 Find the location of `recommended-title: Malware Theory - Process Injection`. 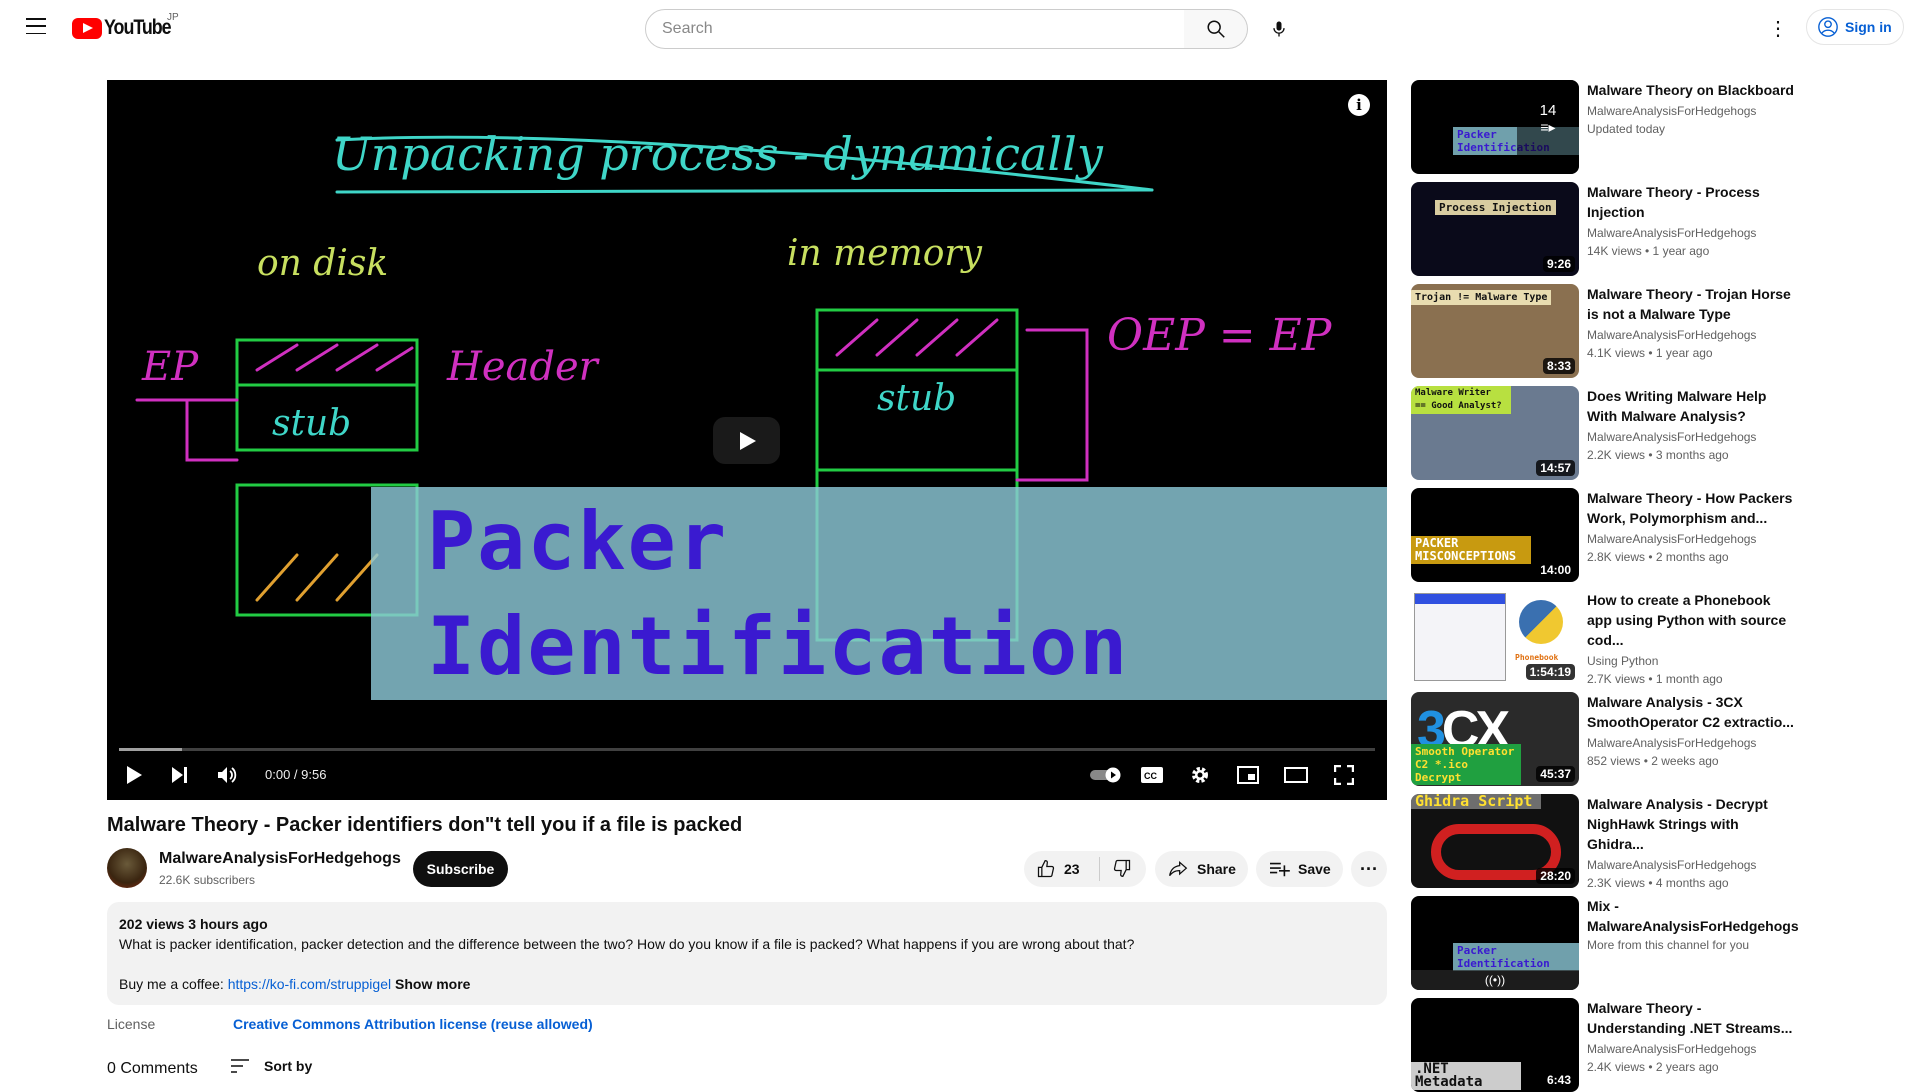

recommended-title: Malware Theory - Process Injection is located at coordinates (1692, 202).